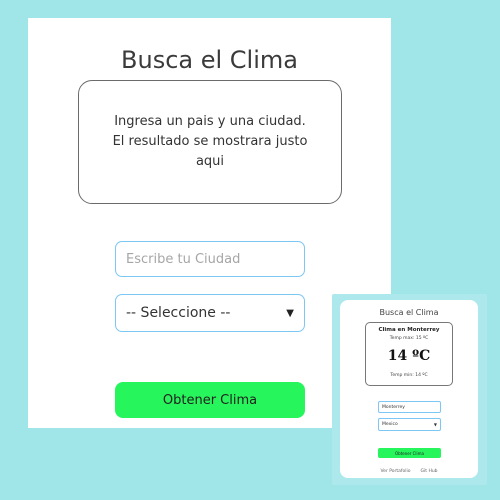 This screenshot has height=500, width=500. I want to click on get-weather-button: Obtener Clima, so click(210, 400).